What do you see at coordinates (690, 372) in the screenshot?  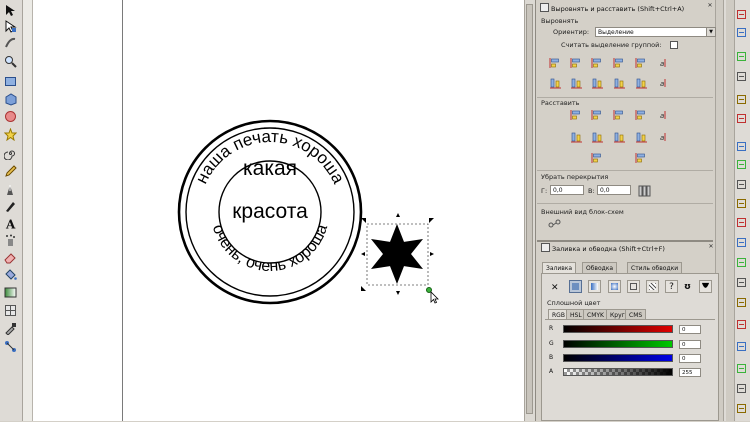 I see `channel-value-a: 255` at bounding box center [690, 372].